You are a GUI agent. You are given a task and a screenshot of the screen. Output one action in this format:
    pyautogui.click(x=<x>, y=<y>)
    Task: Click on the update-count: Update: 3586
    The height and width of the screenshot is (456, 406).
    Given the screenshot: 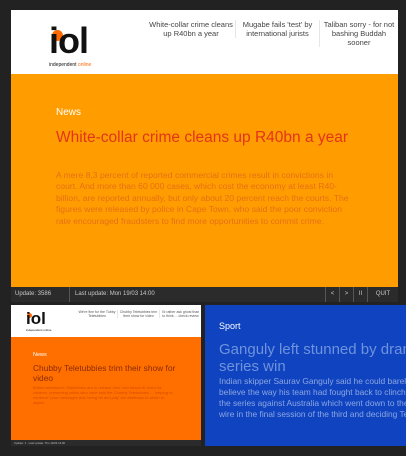 What is the action you would take?
    pyautogui.click(x=33, y=294)
    